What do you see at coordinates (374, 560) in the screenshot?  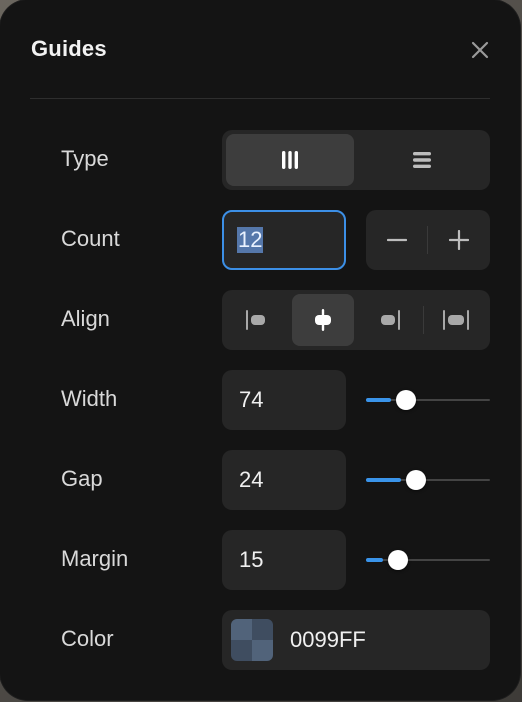 I see `margin-slider-fill` at bounding box center [374, 560].